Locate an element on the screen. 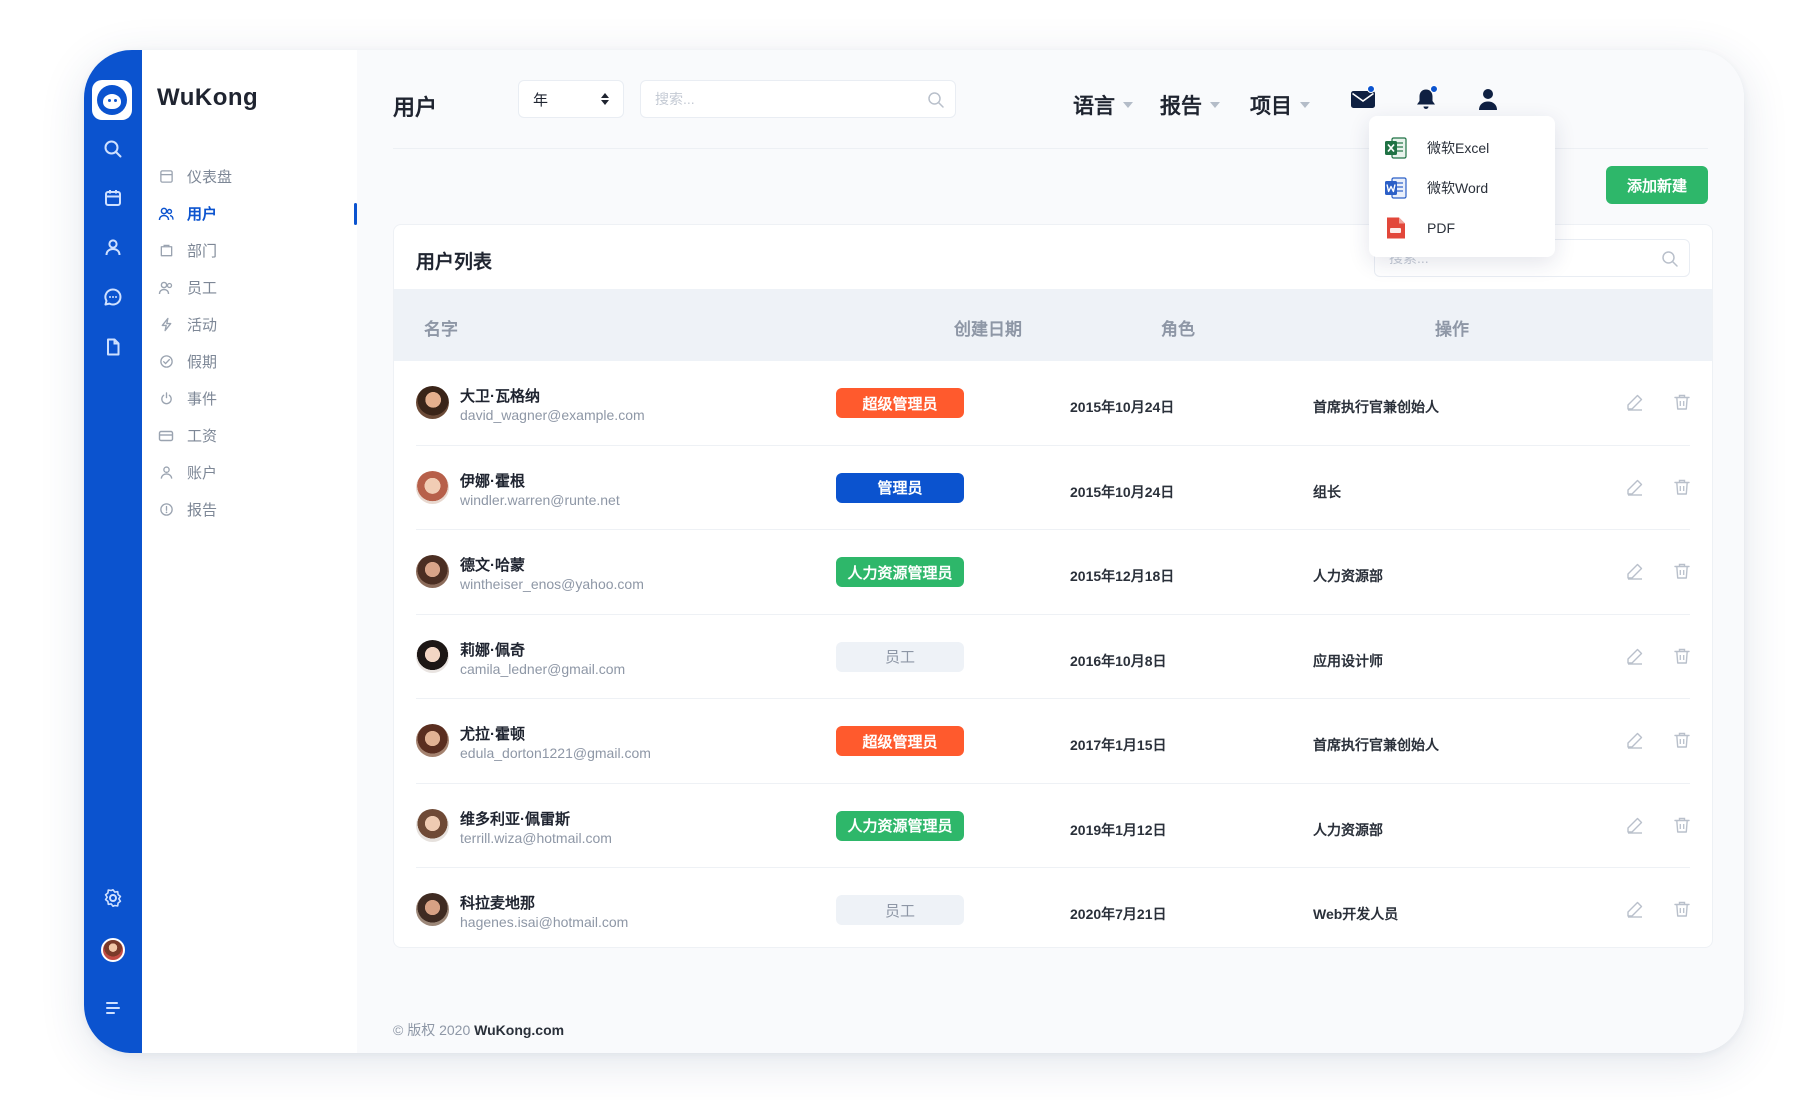  user-name: 科拉麦地那 is located at coordinates (497, 902).